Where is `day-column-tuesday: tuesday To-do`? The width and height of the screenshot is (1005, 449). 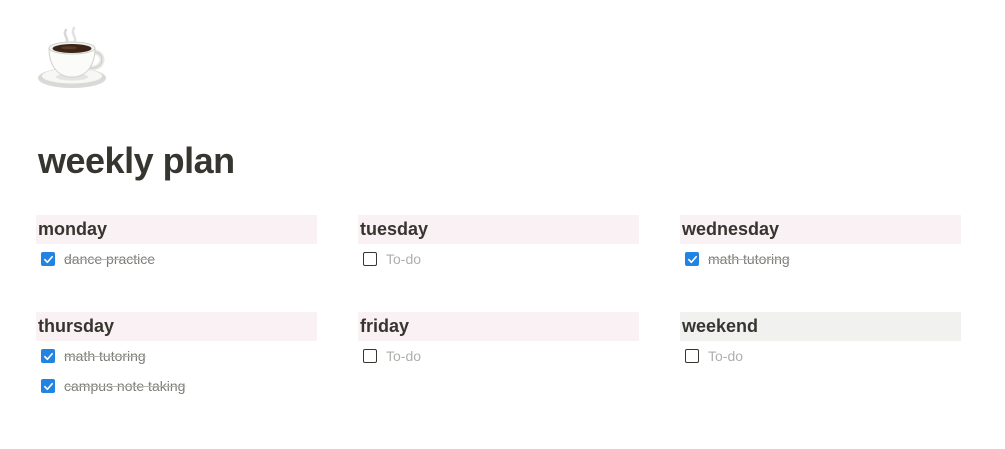
day-column-tuesday: tuesday To-do is located at coordinates (498, 263).